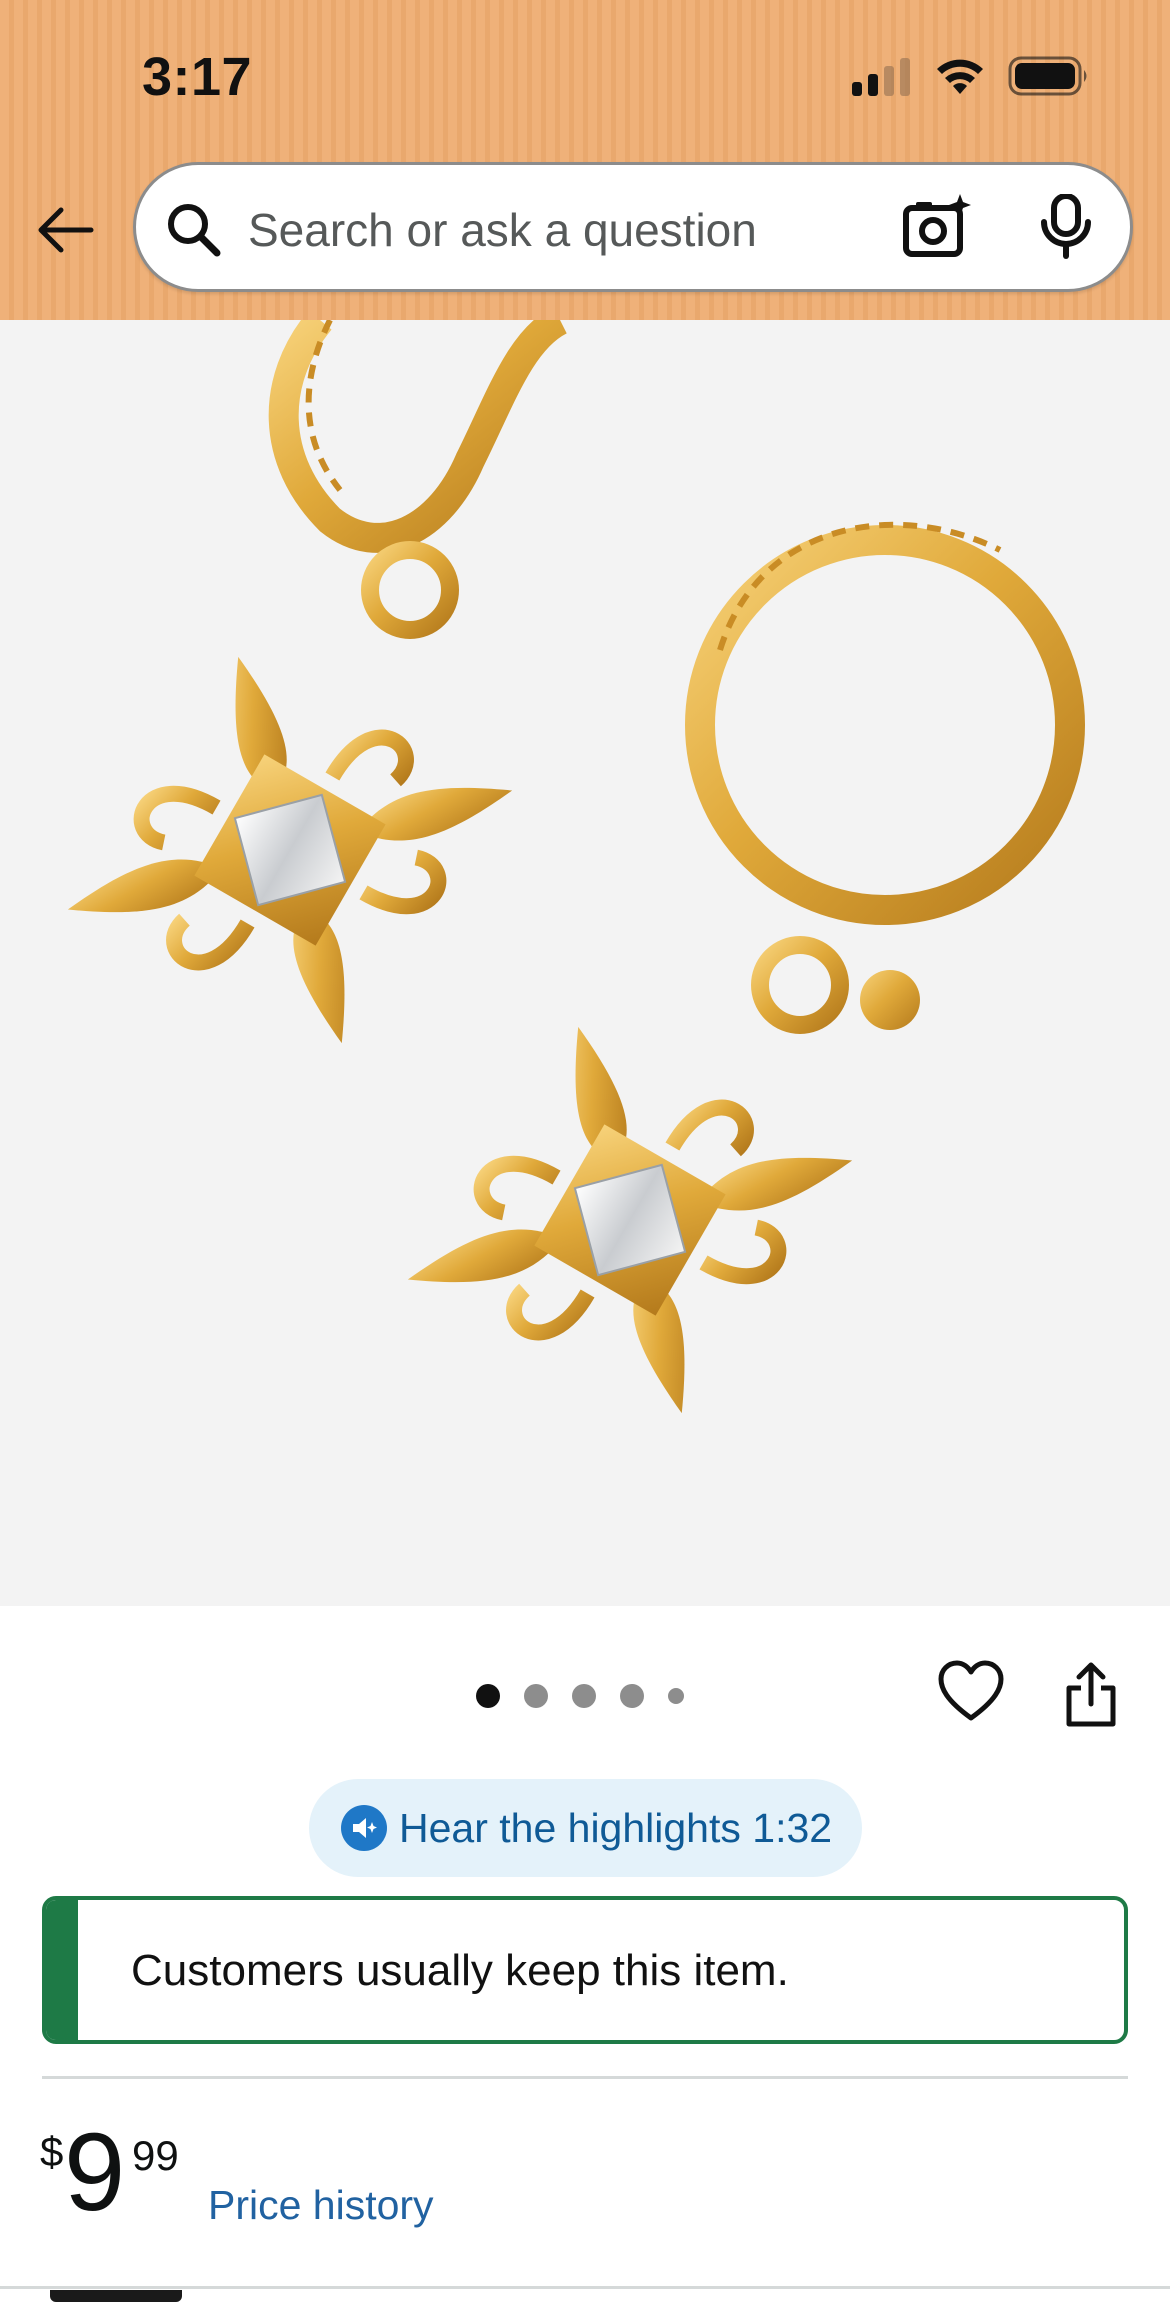 Image resolution: width=1170 pixels, height=2311 pixels. What do you see at coordinates (937, 227) in the screenshot?
I see `camera-icon` at bounding box center [937, 227].